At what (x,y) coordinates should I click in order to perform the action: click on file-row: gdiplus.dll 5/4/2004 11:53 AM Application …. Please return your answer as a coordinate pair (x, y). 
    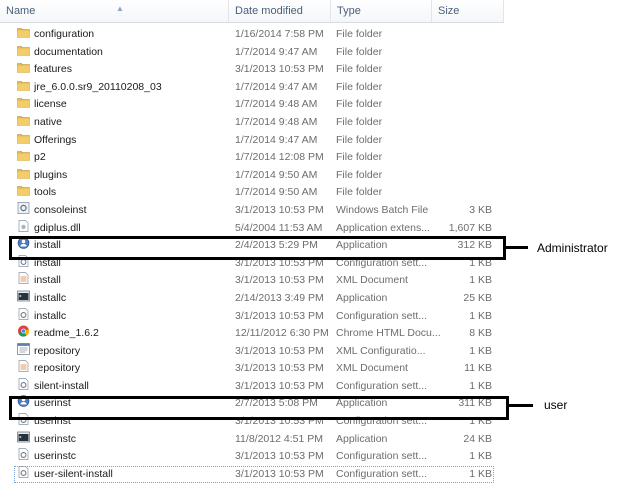
    Looking at the image, I should click on (252, 228).